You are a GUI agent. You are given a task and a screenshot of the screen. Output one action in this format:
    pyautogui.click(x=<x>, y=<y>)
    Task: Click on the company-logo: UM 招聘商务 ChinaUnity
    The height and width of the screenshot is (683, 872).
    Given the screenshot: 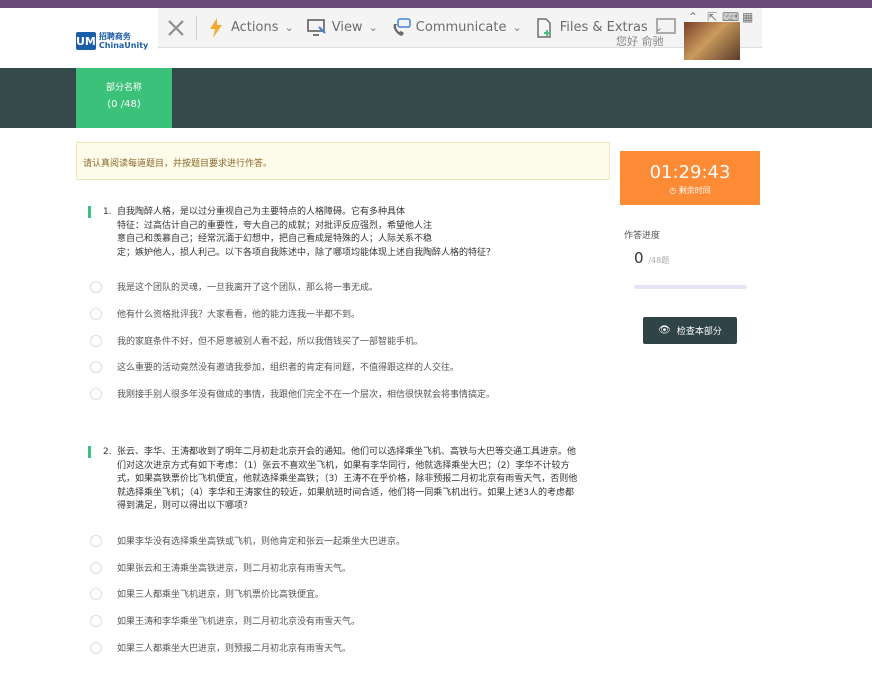 What is the action you would take?
    pyautogui.click(x=116, y=41)
    